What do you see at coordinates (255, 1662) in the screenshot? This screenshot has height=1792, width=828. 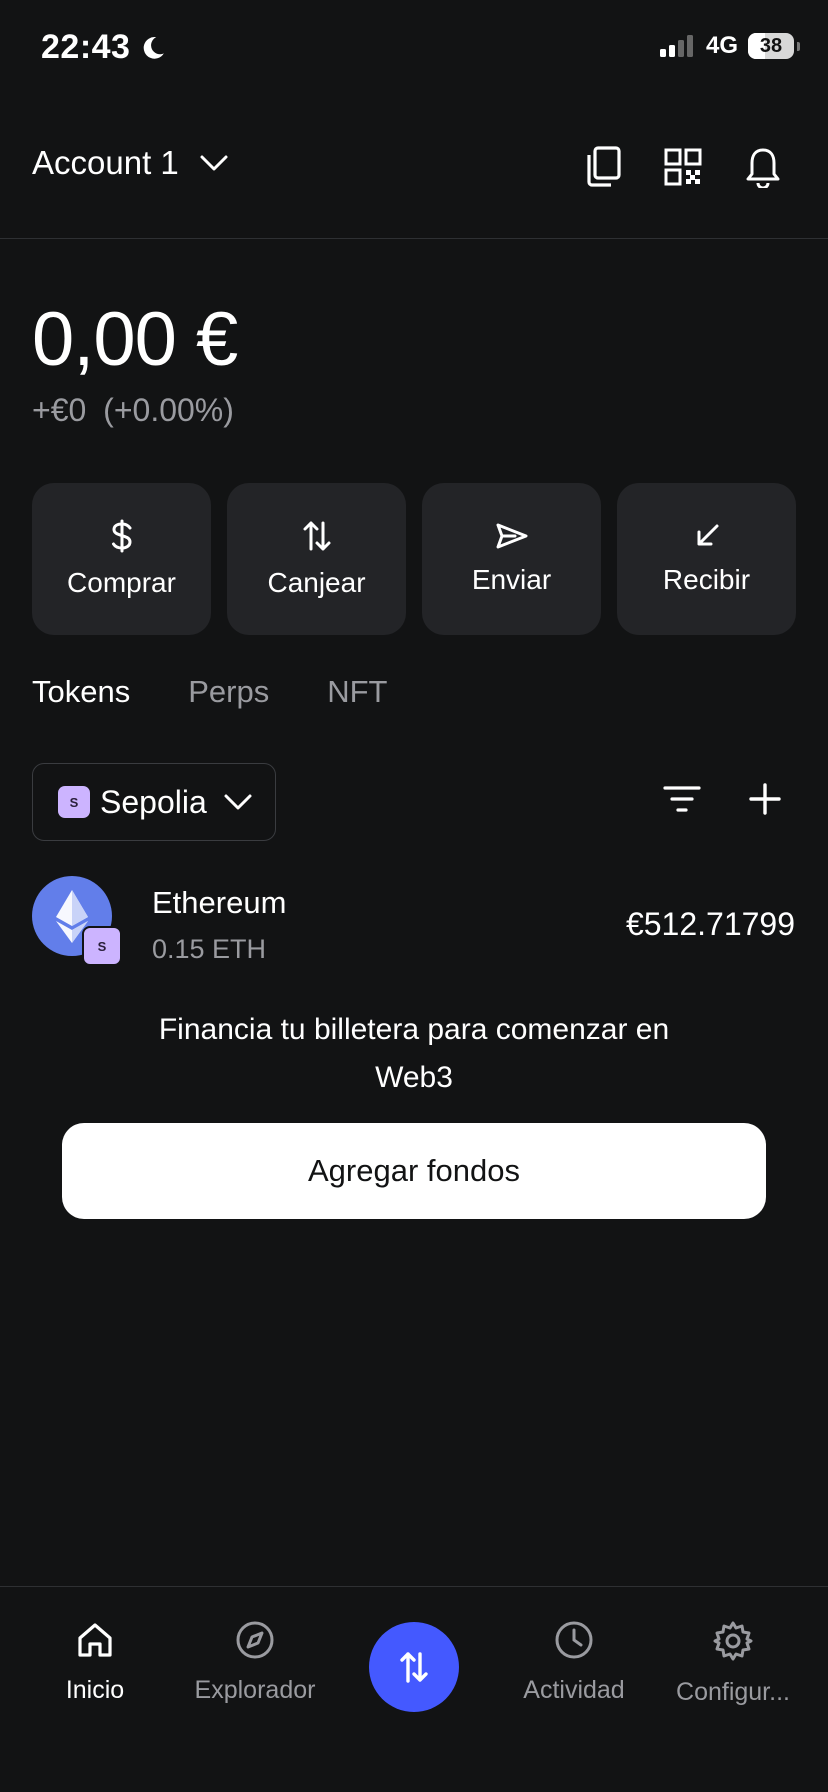 I see `nav-item-explorer: Explorador` at bounding box center [255, 1662].